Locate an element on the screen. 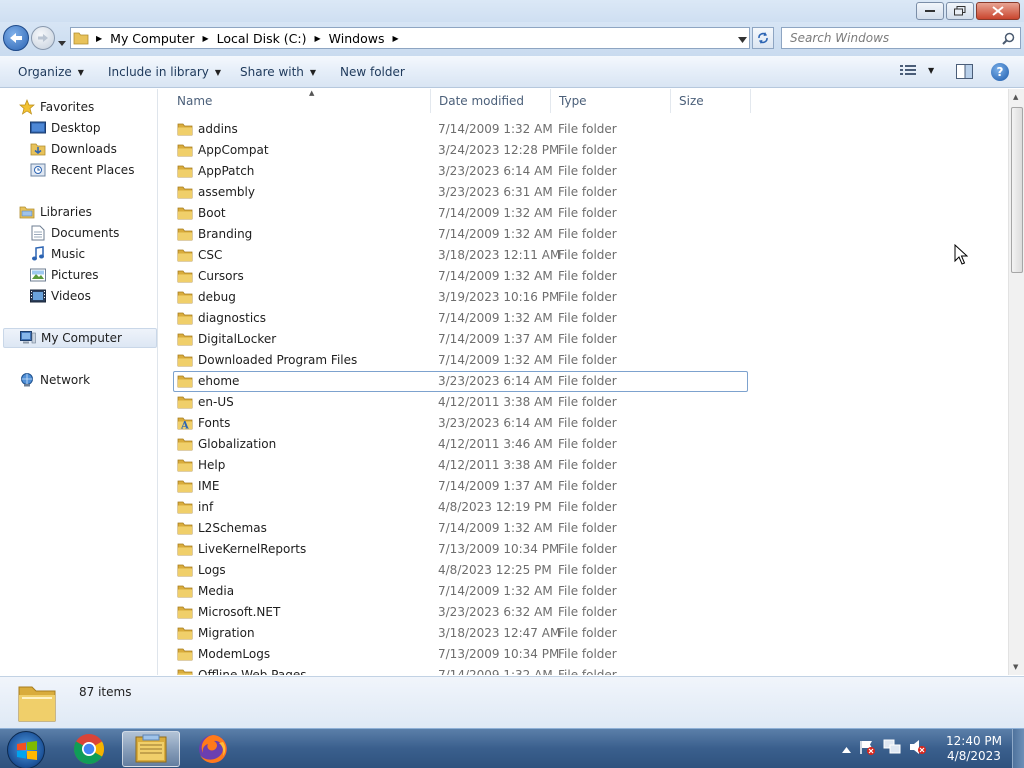  videos-icon is located at coordinates (38, 296).